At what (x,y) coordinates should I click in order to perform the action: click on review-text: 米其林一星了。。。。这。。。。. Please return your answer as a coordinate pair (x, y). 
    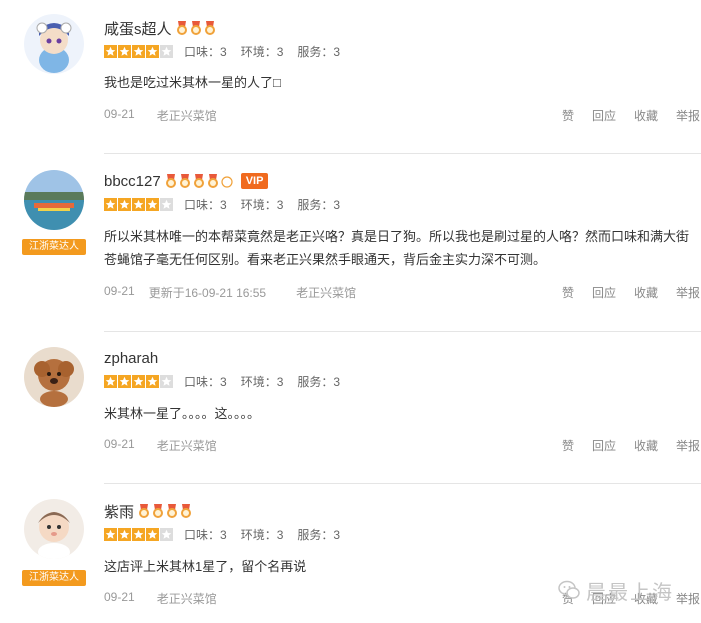
    Looking at the image, I should click on (182, 413).